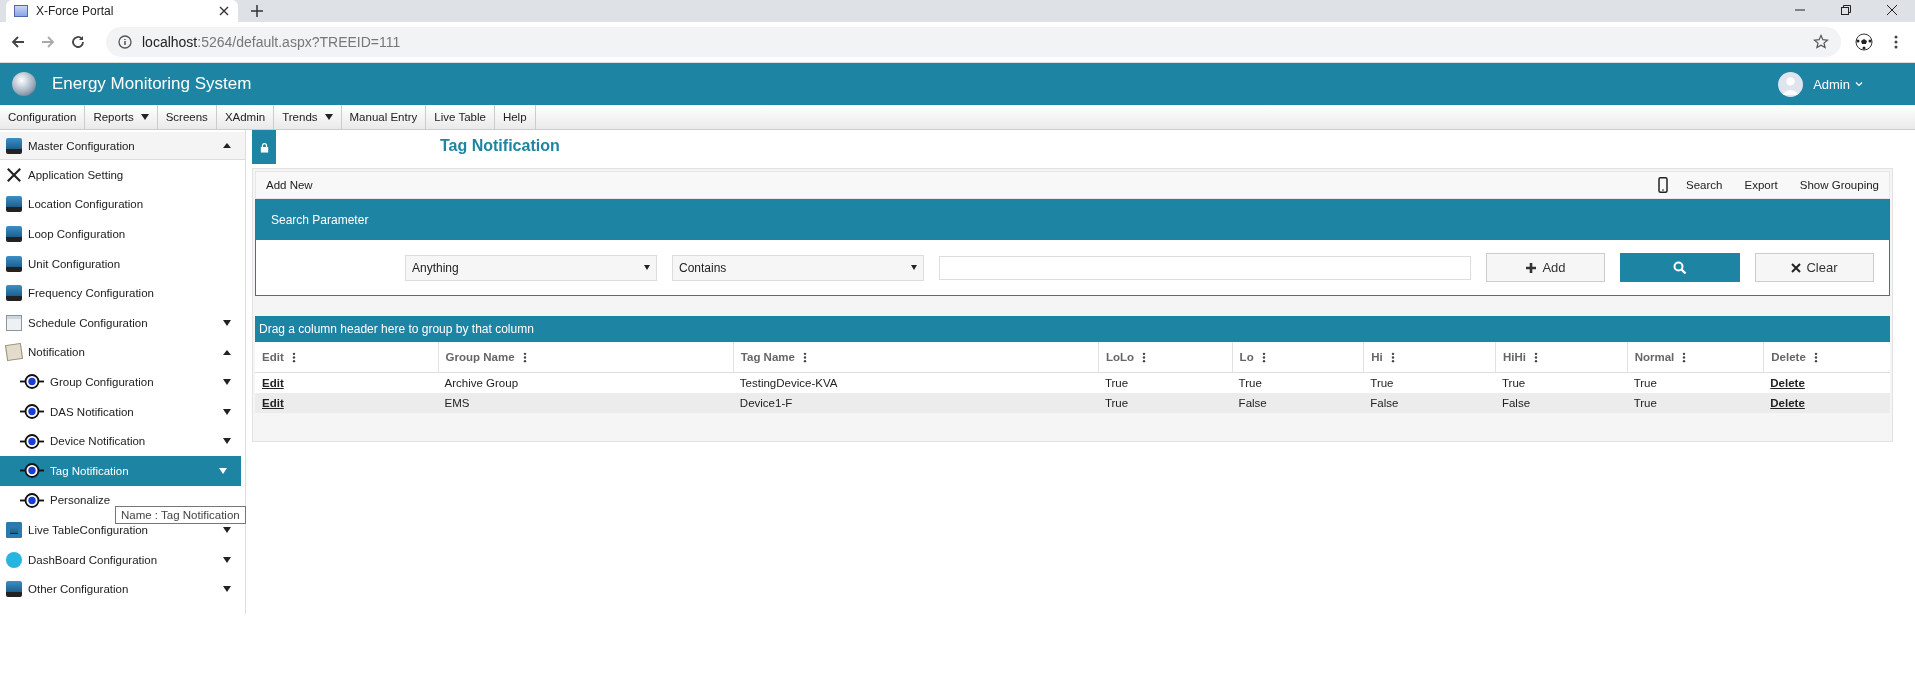 Image resolution: width=1915 pixels, height=700 pixels. Describe the element at coordinates (1072, 329) in the screenshot. I see `group-by-bar: Drag a column header here to group by that column` at that location.